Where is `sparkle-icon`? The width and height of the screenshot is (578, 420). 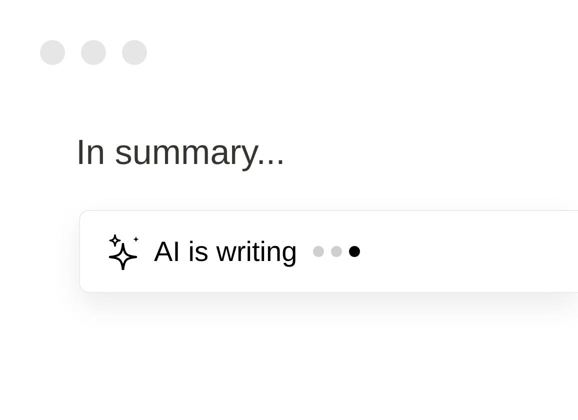
sparkle-icon is located at coordinates (125, 252).